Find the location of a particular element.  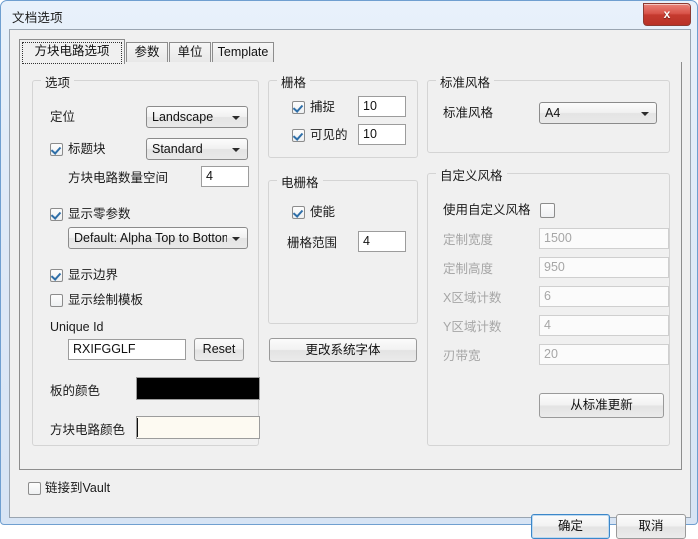

tab-units: 单位 is located at coordinates (190, 52).